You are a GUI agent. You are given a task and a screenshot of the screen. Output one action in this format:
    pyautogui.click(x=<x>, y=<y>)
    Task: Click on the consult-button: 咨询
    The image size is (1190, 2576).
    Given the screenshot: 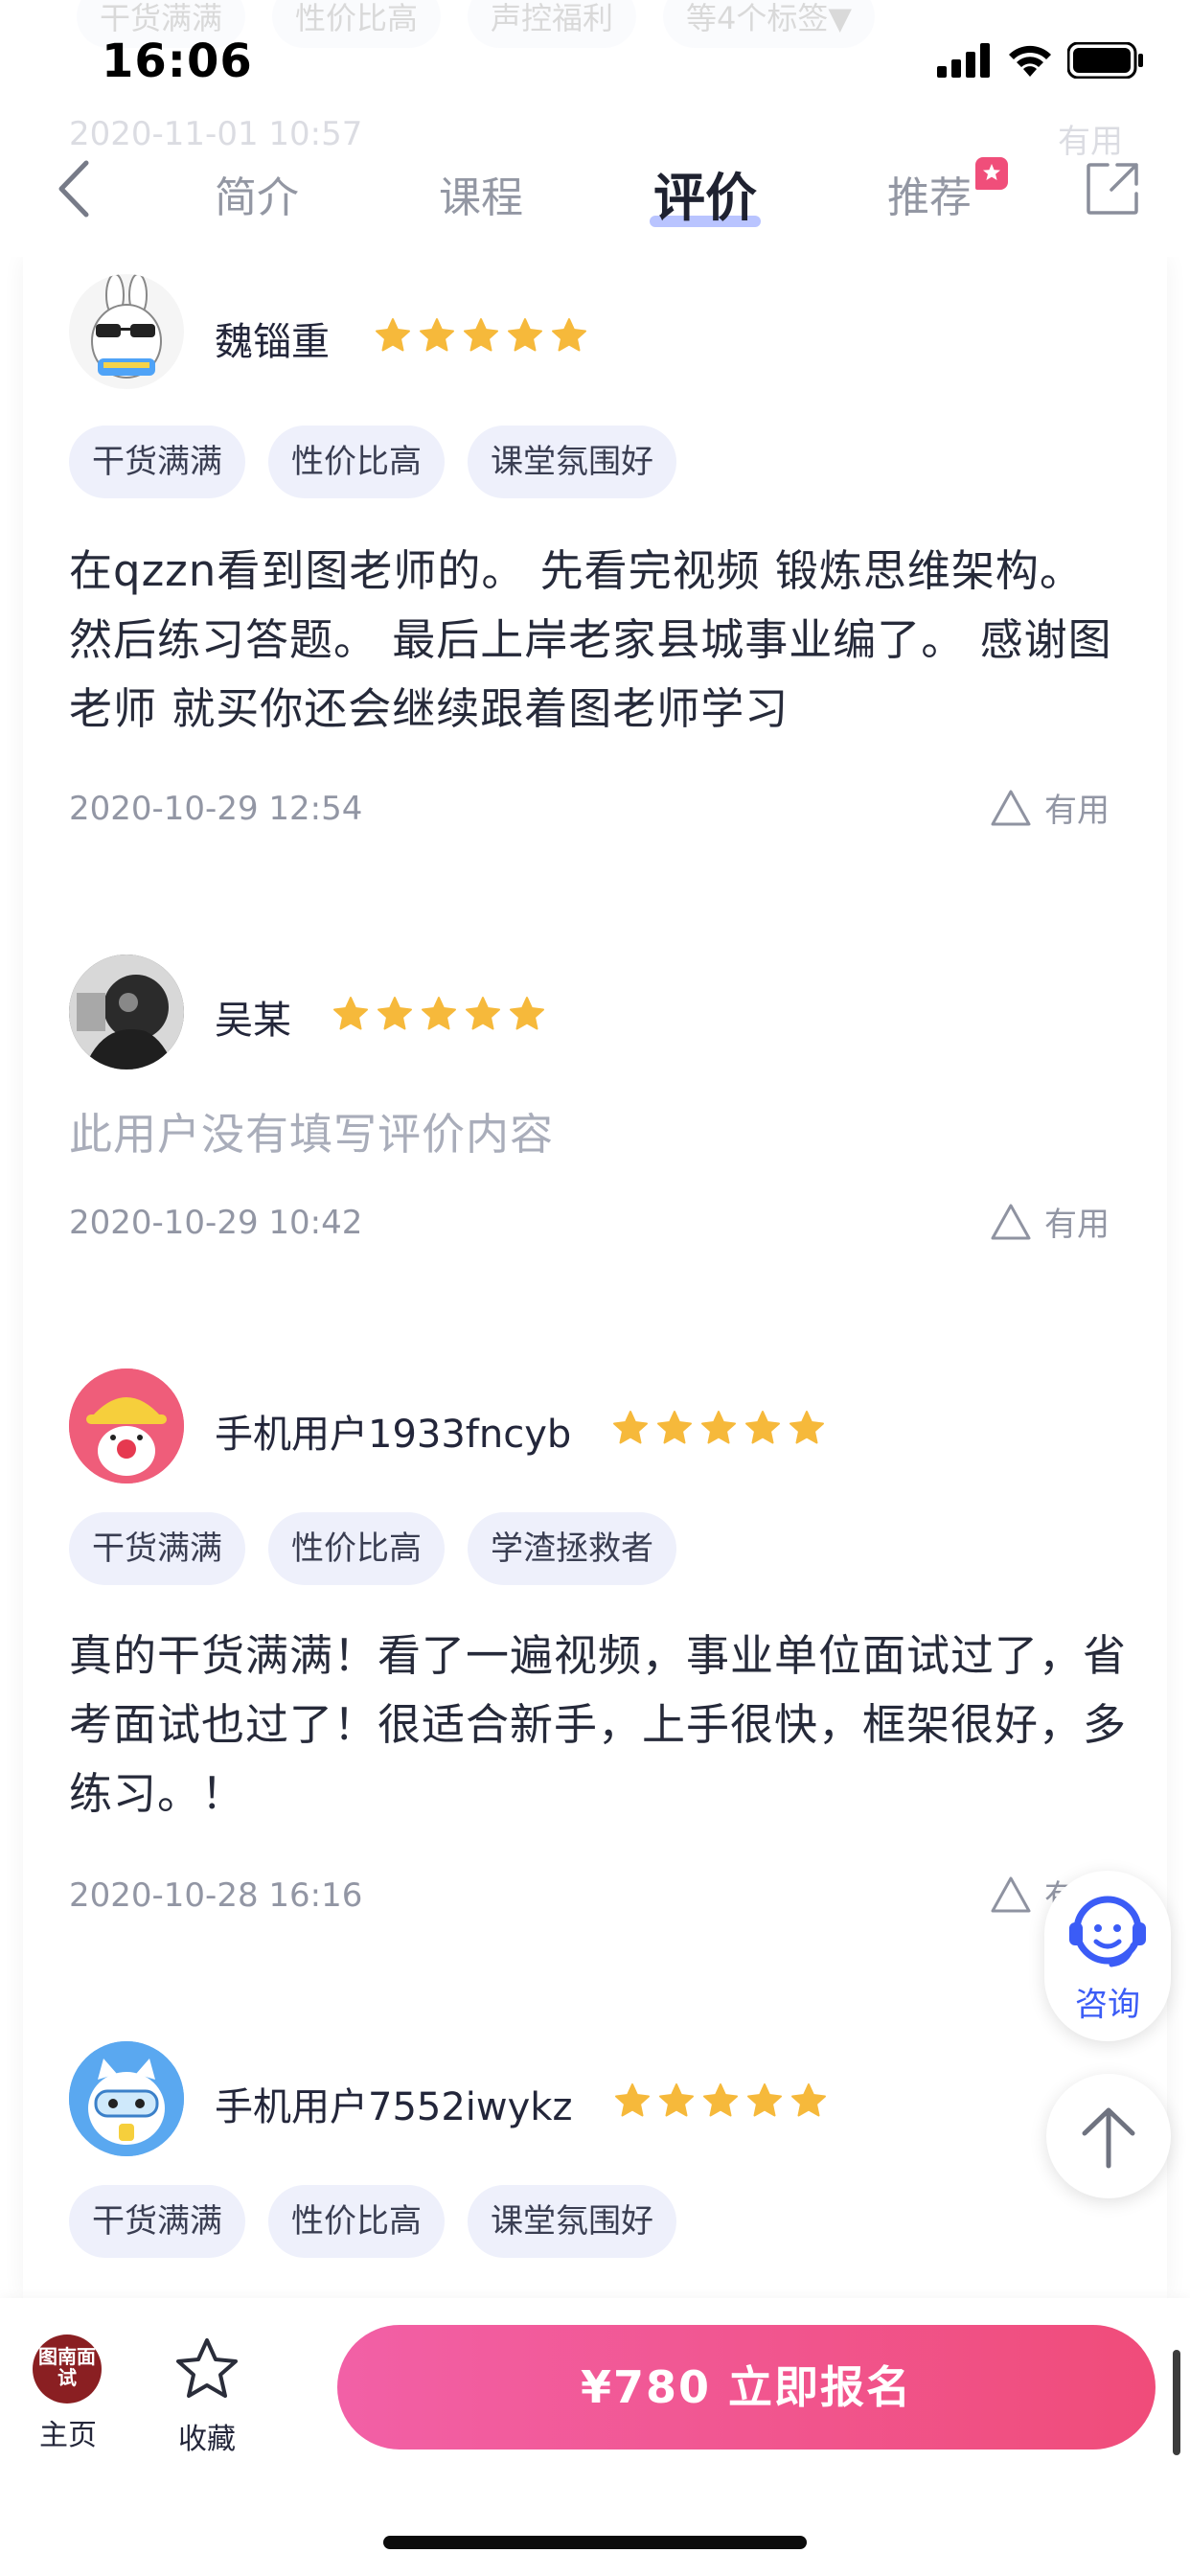 What is the action you would take?
    pyautogui.click(x=1107, y=1956)
    